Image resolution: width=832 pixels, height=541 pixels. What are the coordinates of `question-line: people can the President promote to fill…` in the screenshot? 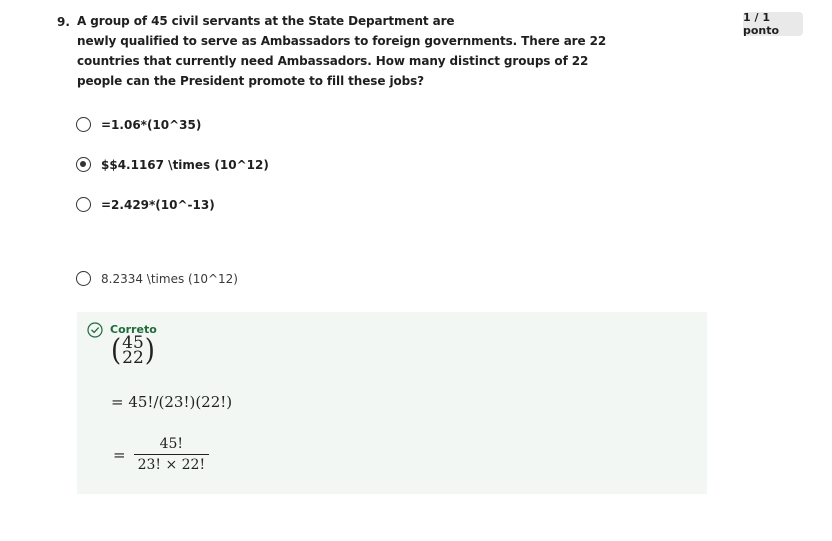 It's located at (250, 81).